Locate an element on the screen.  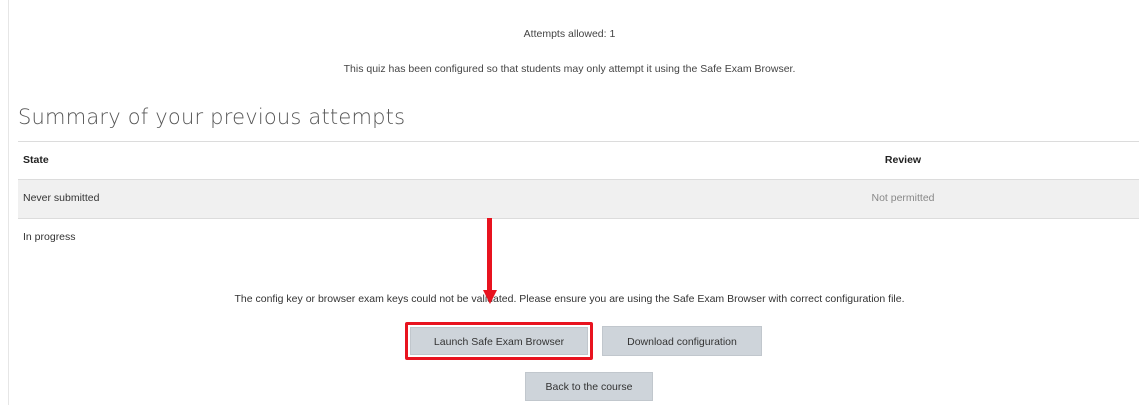
table-row: Never submitted Not permitted is located at coordinates (578, 198).